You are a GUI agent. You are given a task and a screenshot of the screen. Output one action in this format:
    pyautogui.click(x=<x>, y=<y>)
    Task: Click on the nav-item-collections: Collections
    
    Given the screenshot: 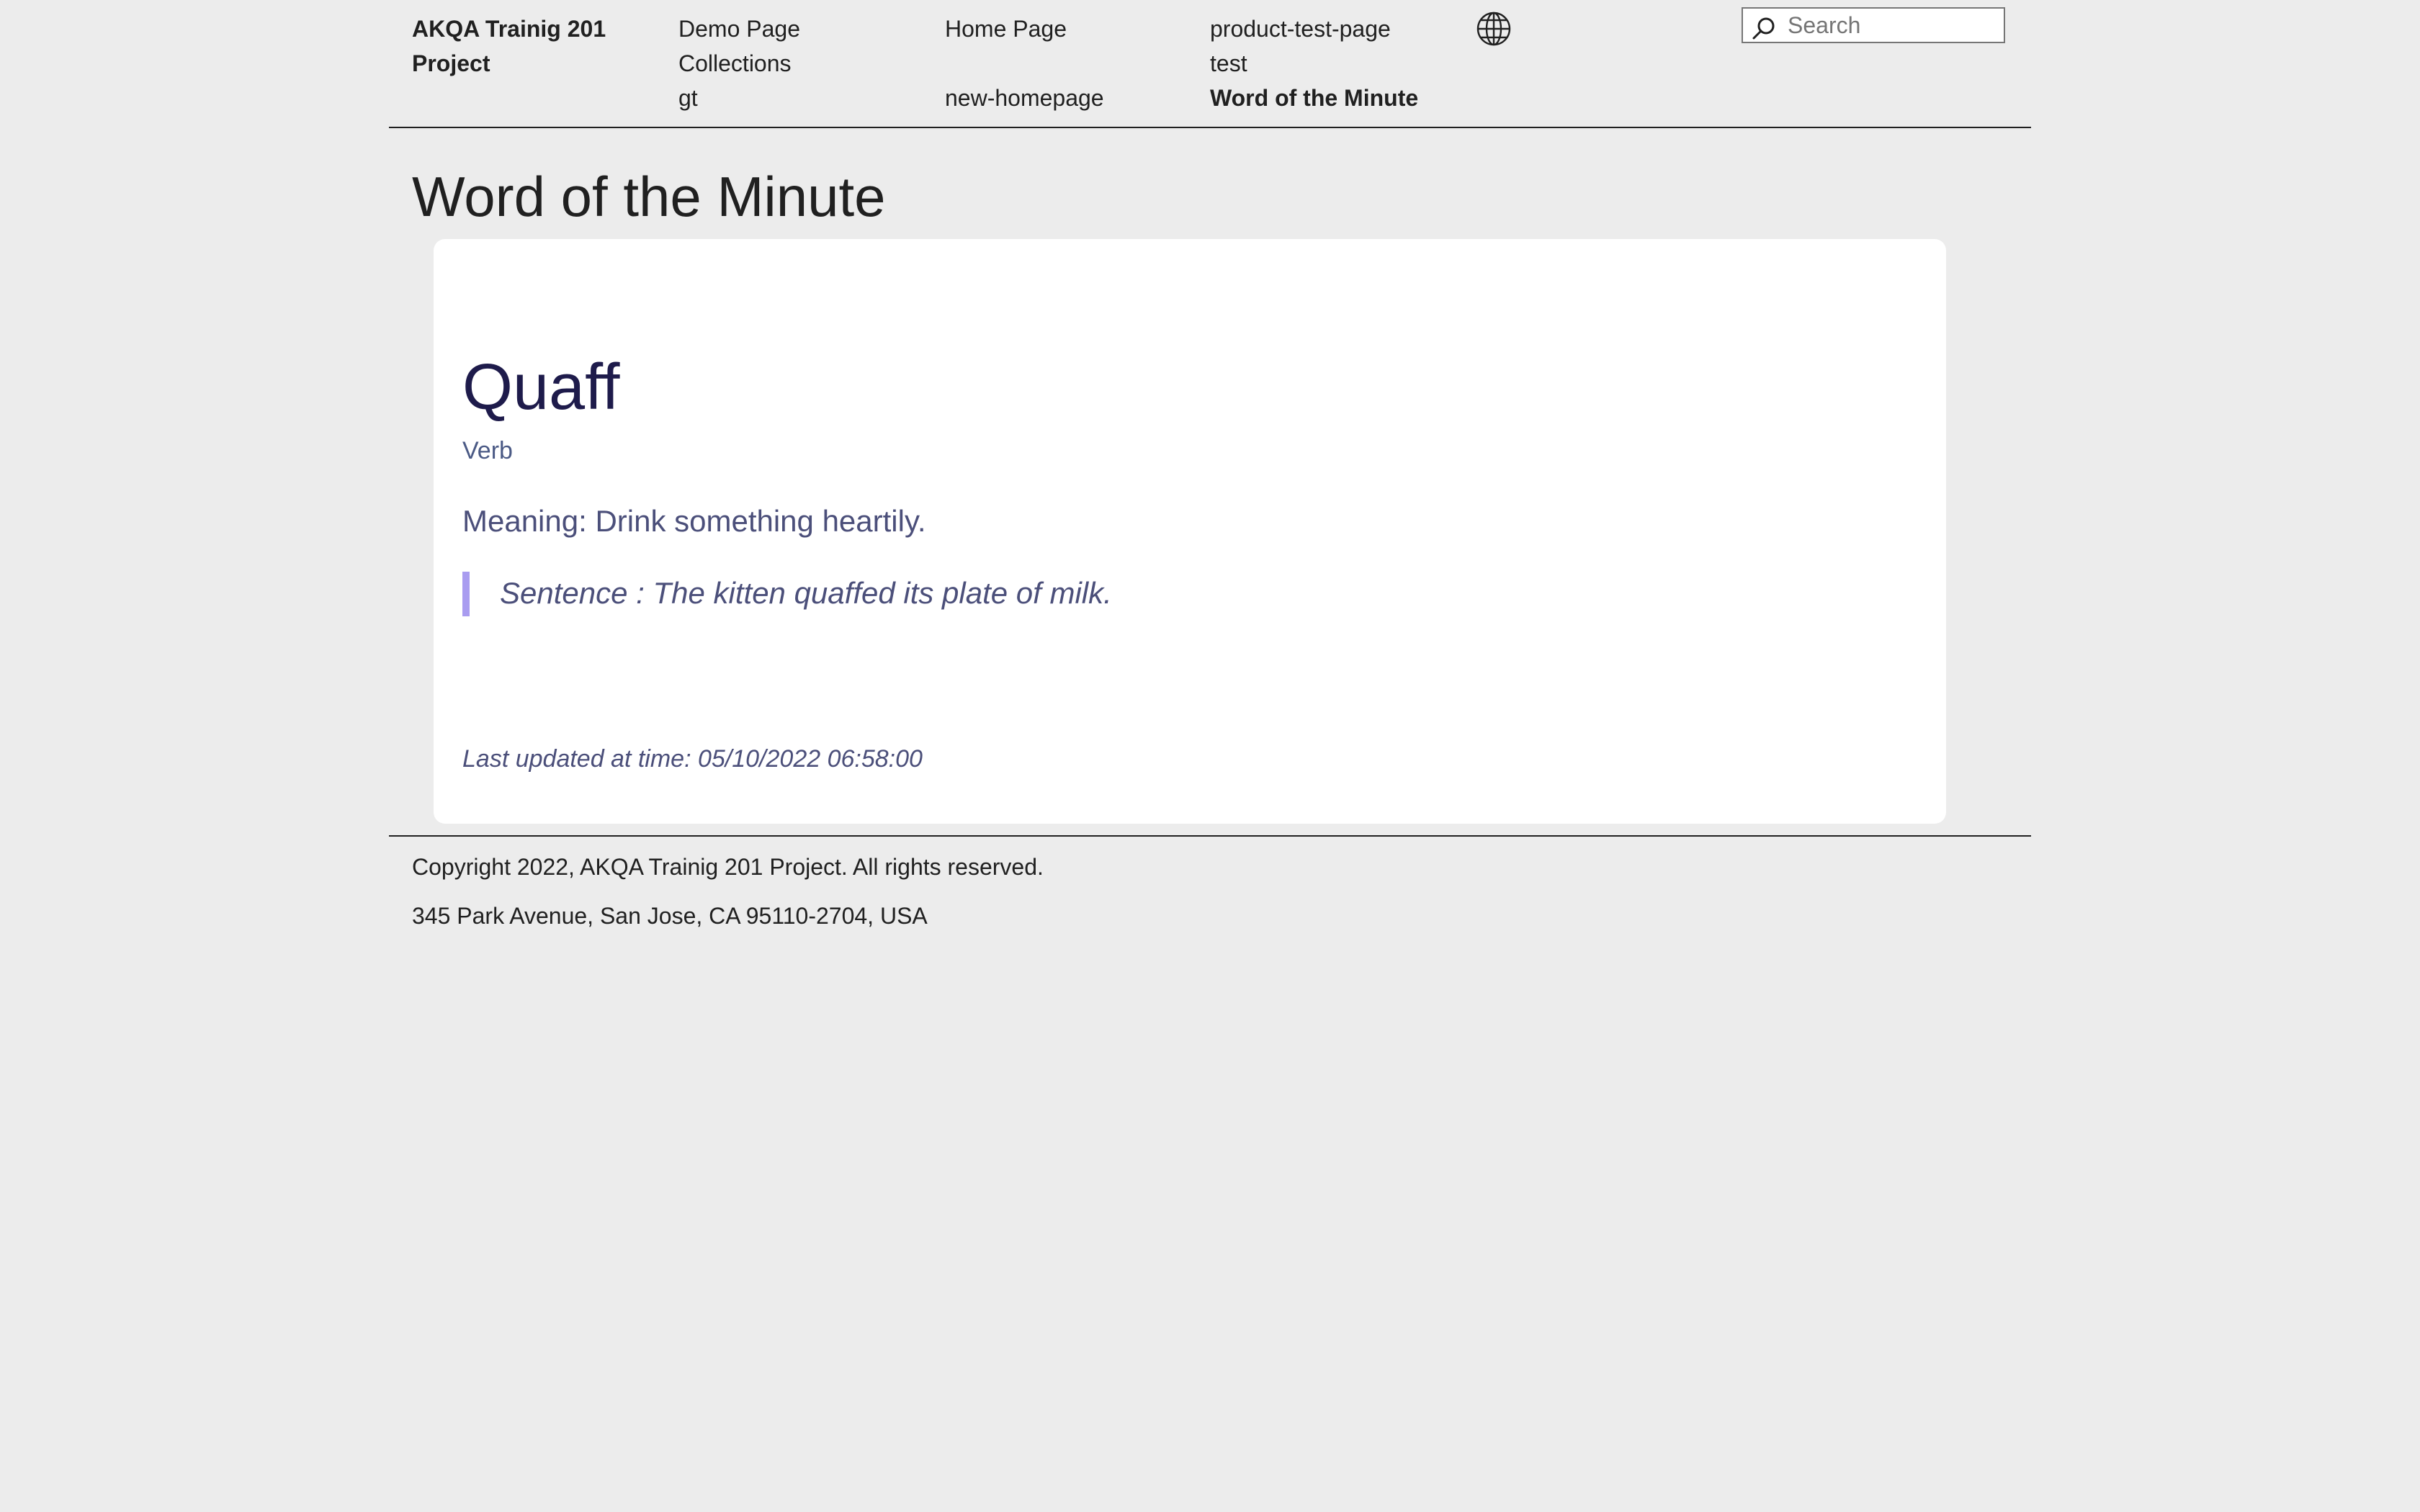 What is the action you would take?
    pyautogui.click(x=735, y=63)
    